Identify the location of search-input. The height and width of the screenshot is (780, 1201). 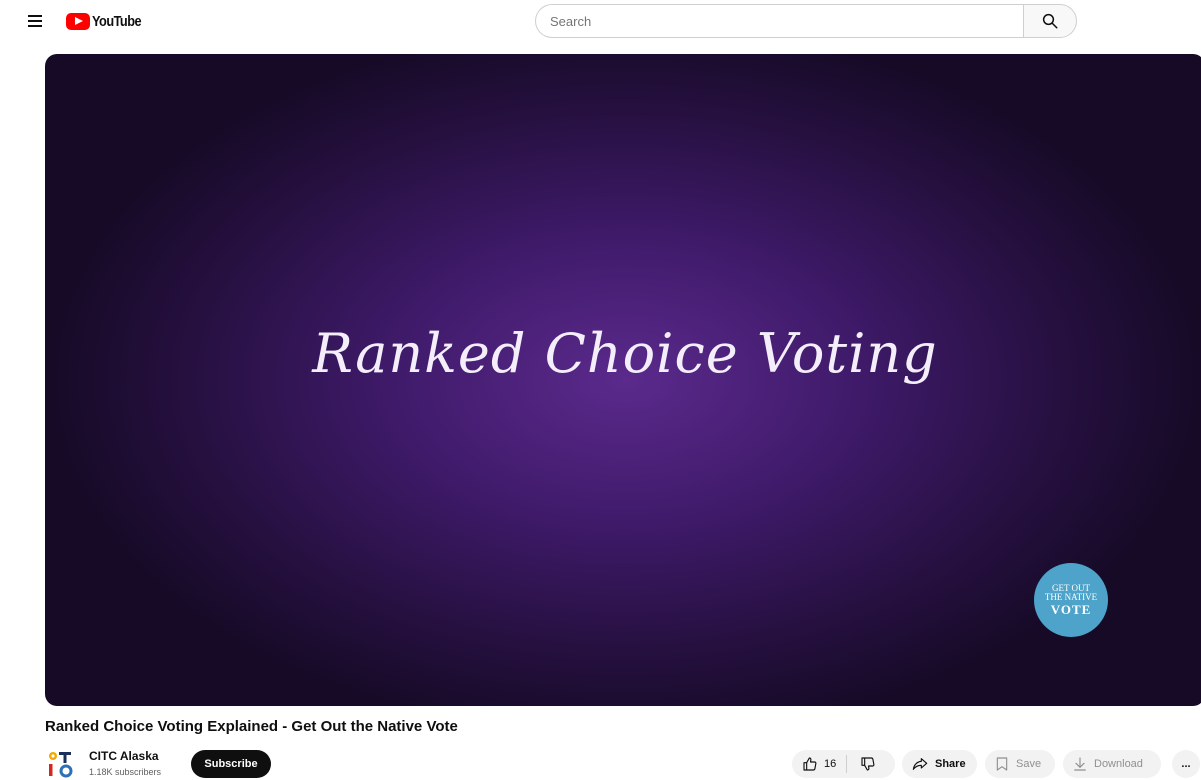
(779, 21).